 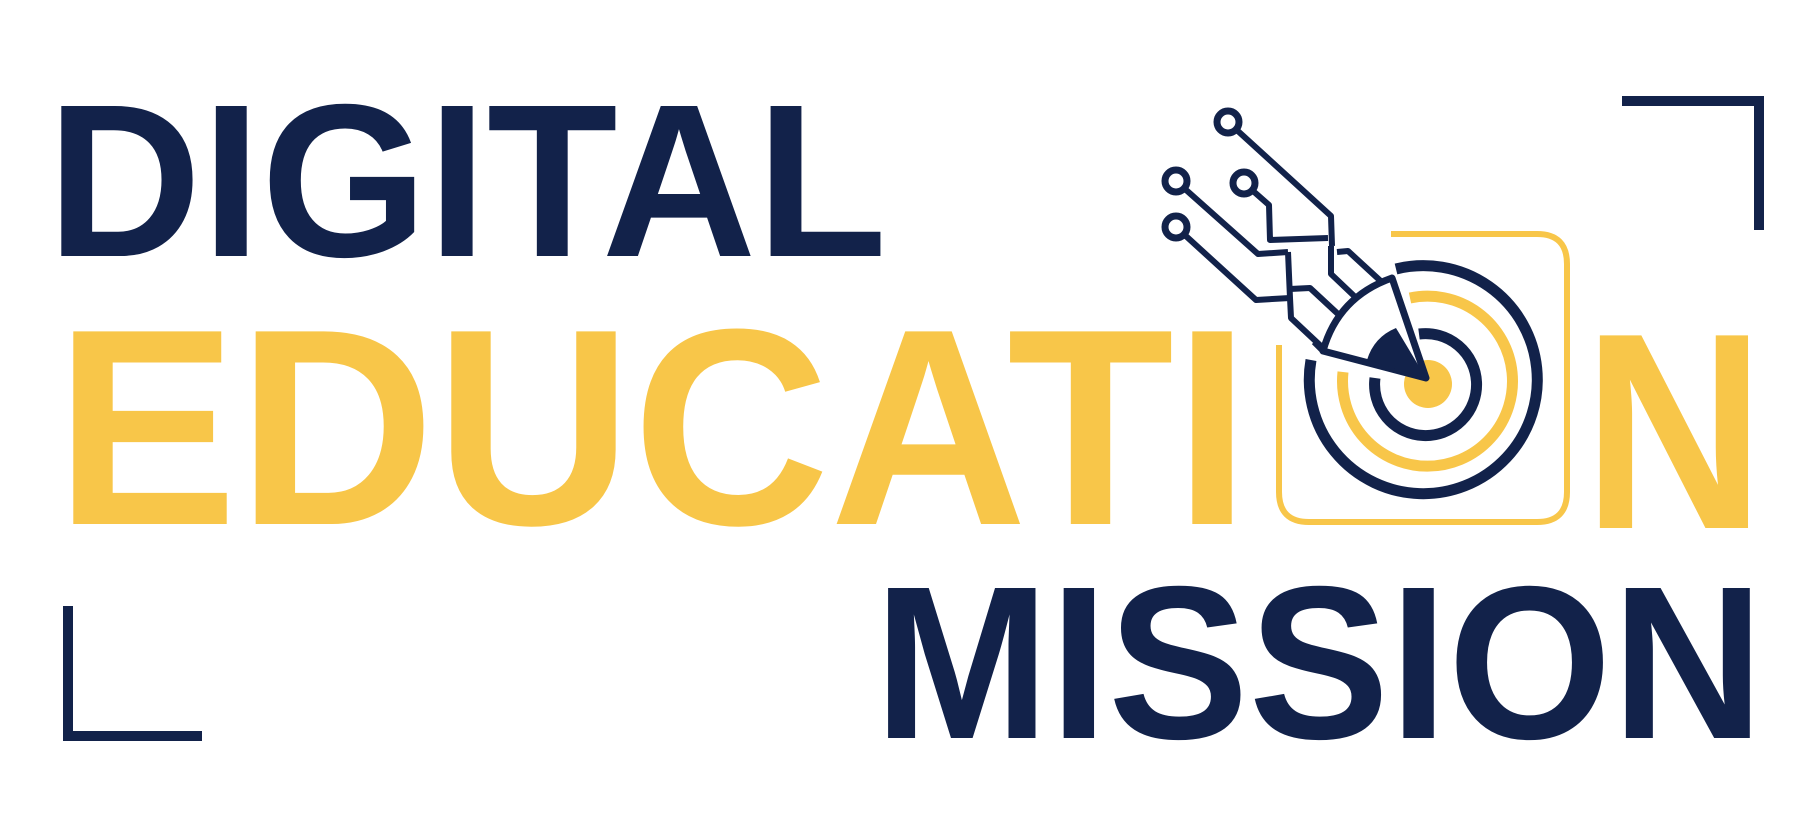 I want to click on icon-circuit-nodes, so click(x=1210, y=174).